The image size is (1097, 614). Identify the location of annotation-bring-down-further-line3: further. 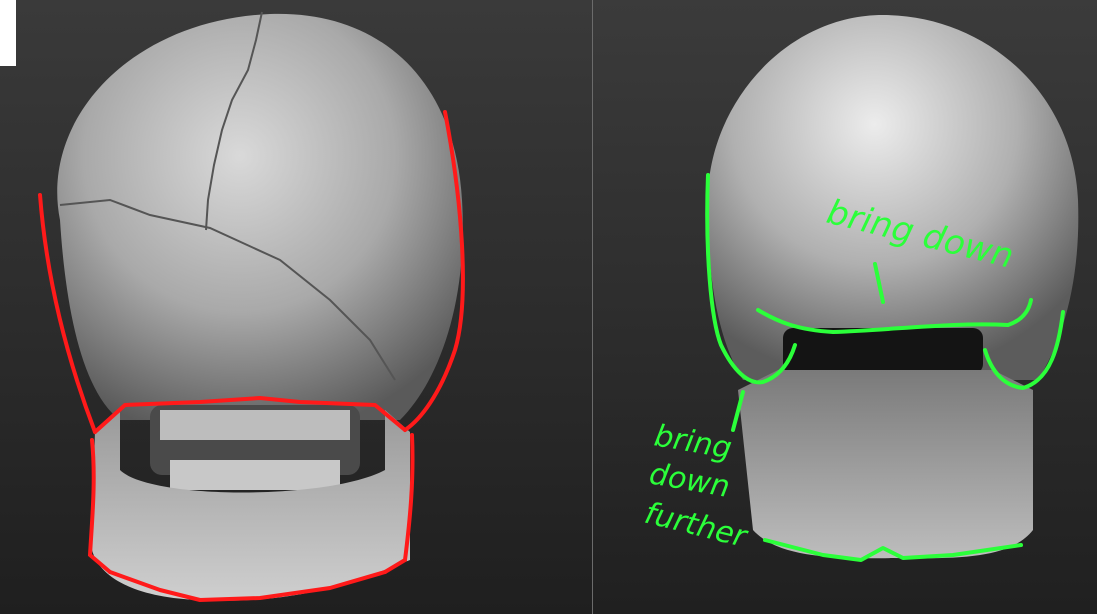
(696, 525).